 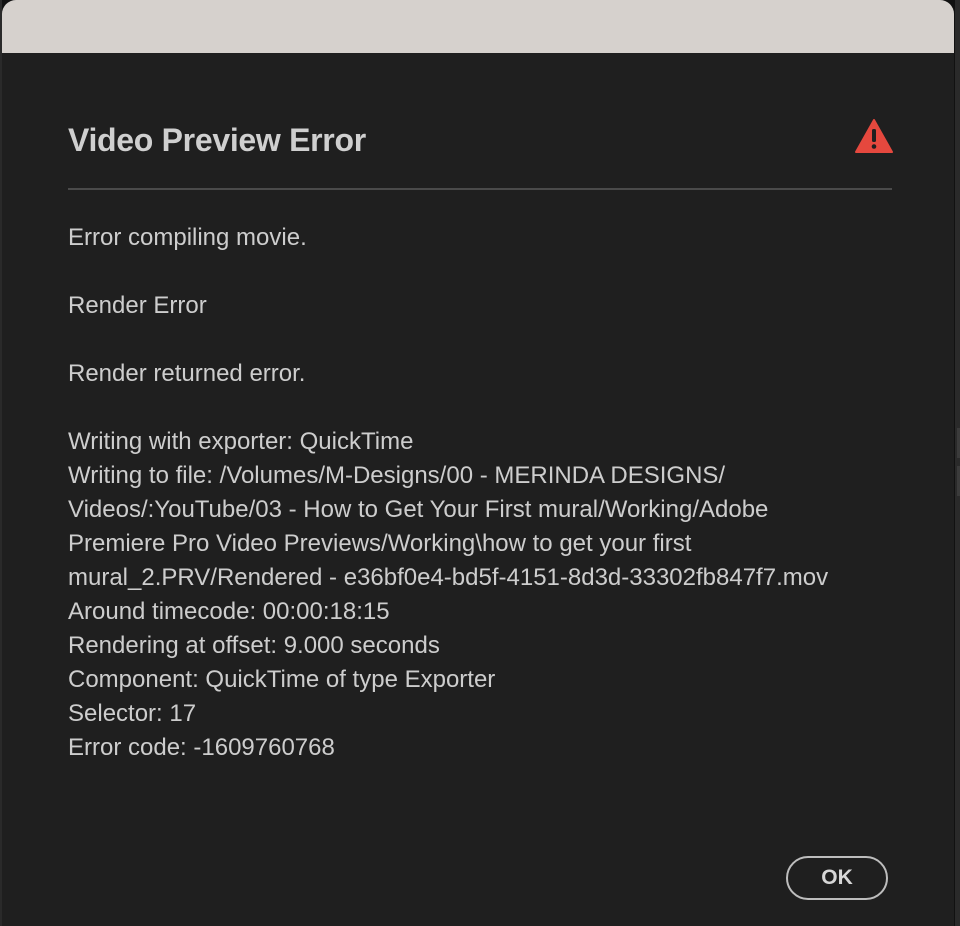 I want to click on message-line: Render returned error., so click(x=187, y=373).